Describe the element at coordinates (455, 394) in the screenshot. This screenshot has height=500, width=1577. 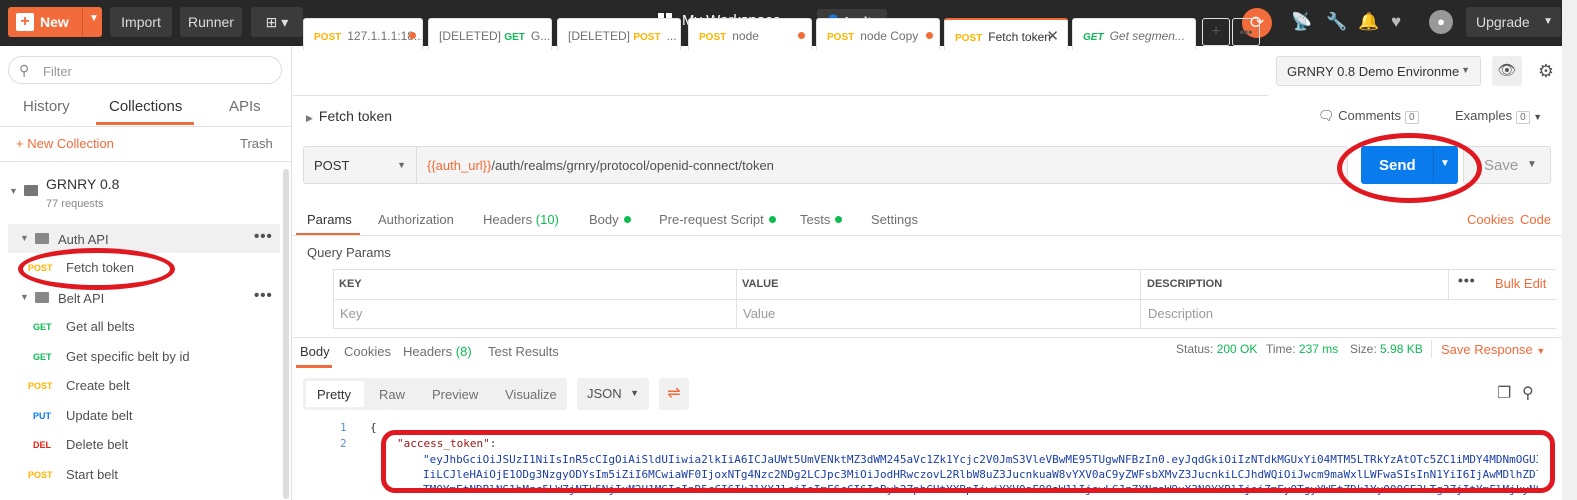
I see `format-preview: Preview` at that location.